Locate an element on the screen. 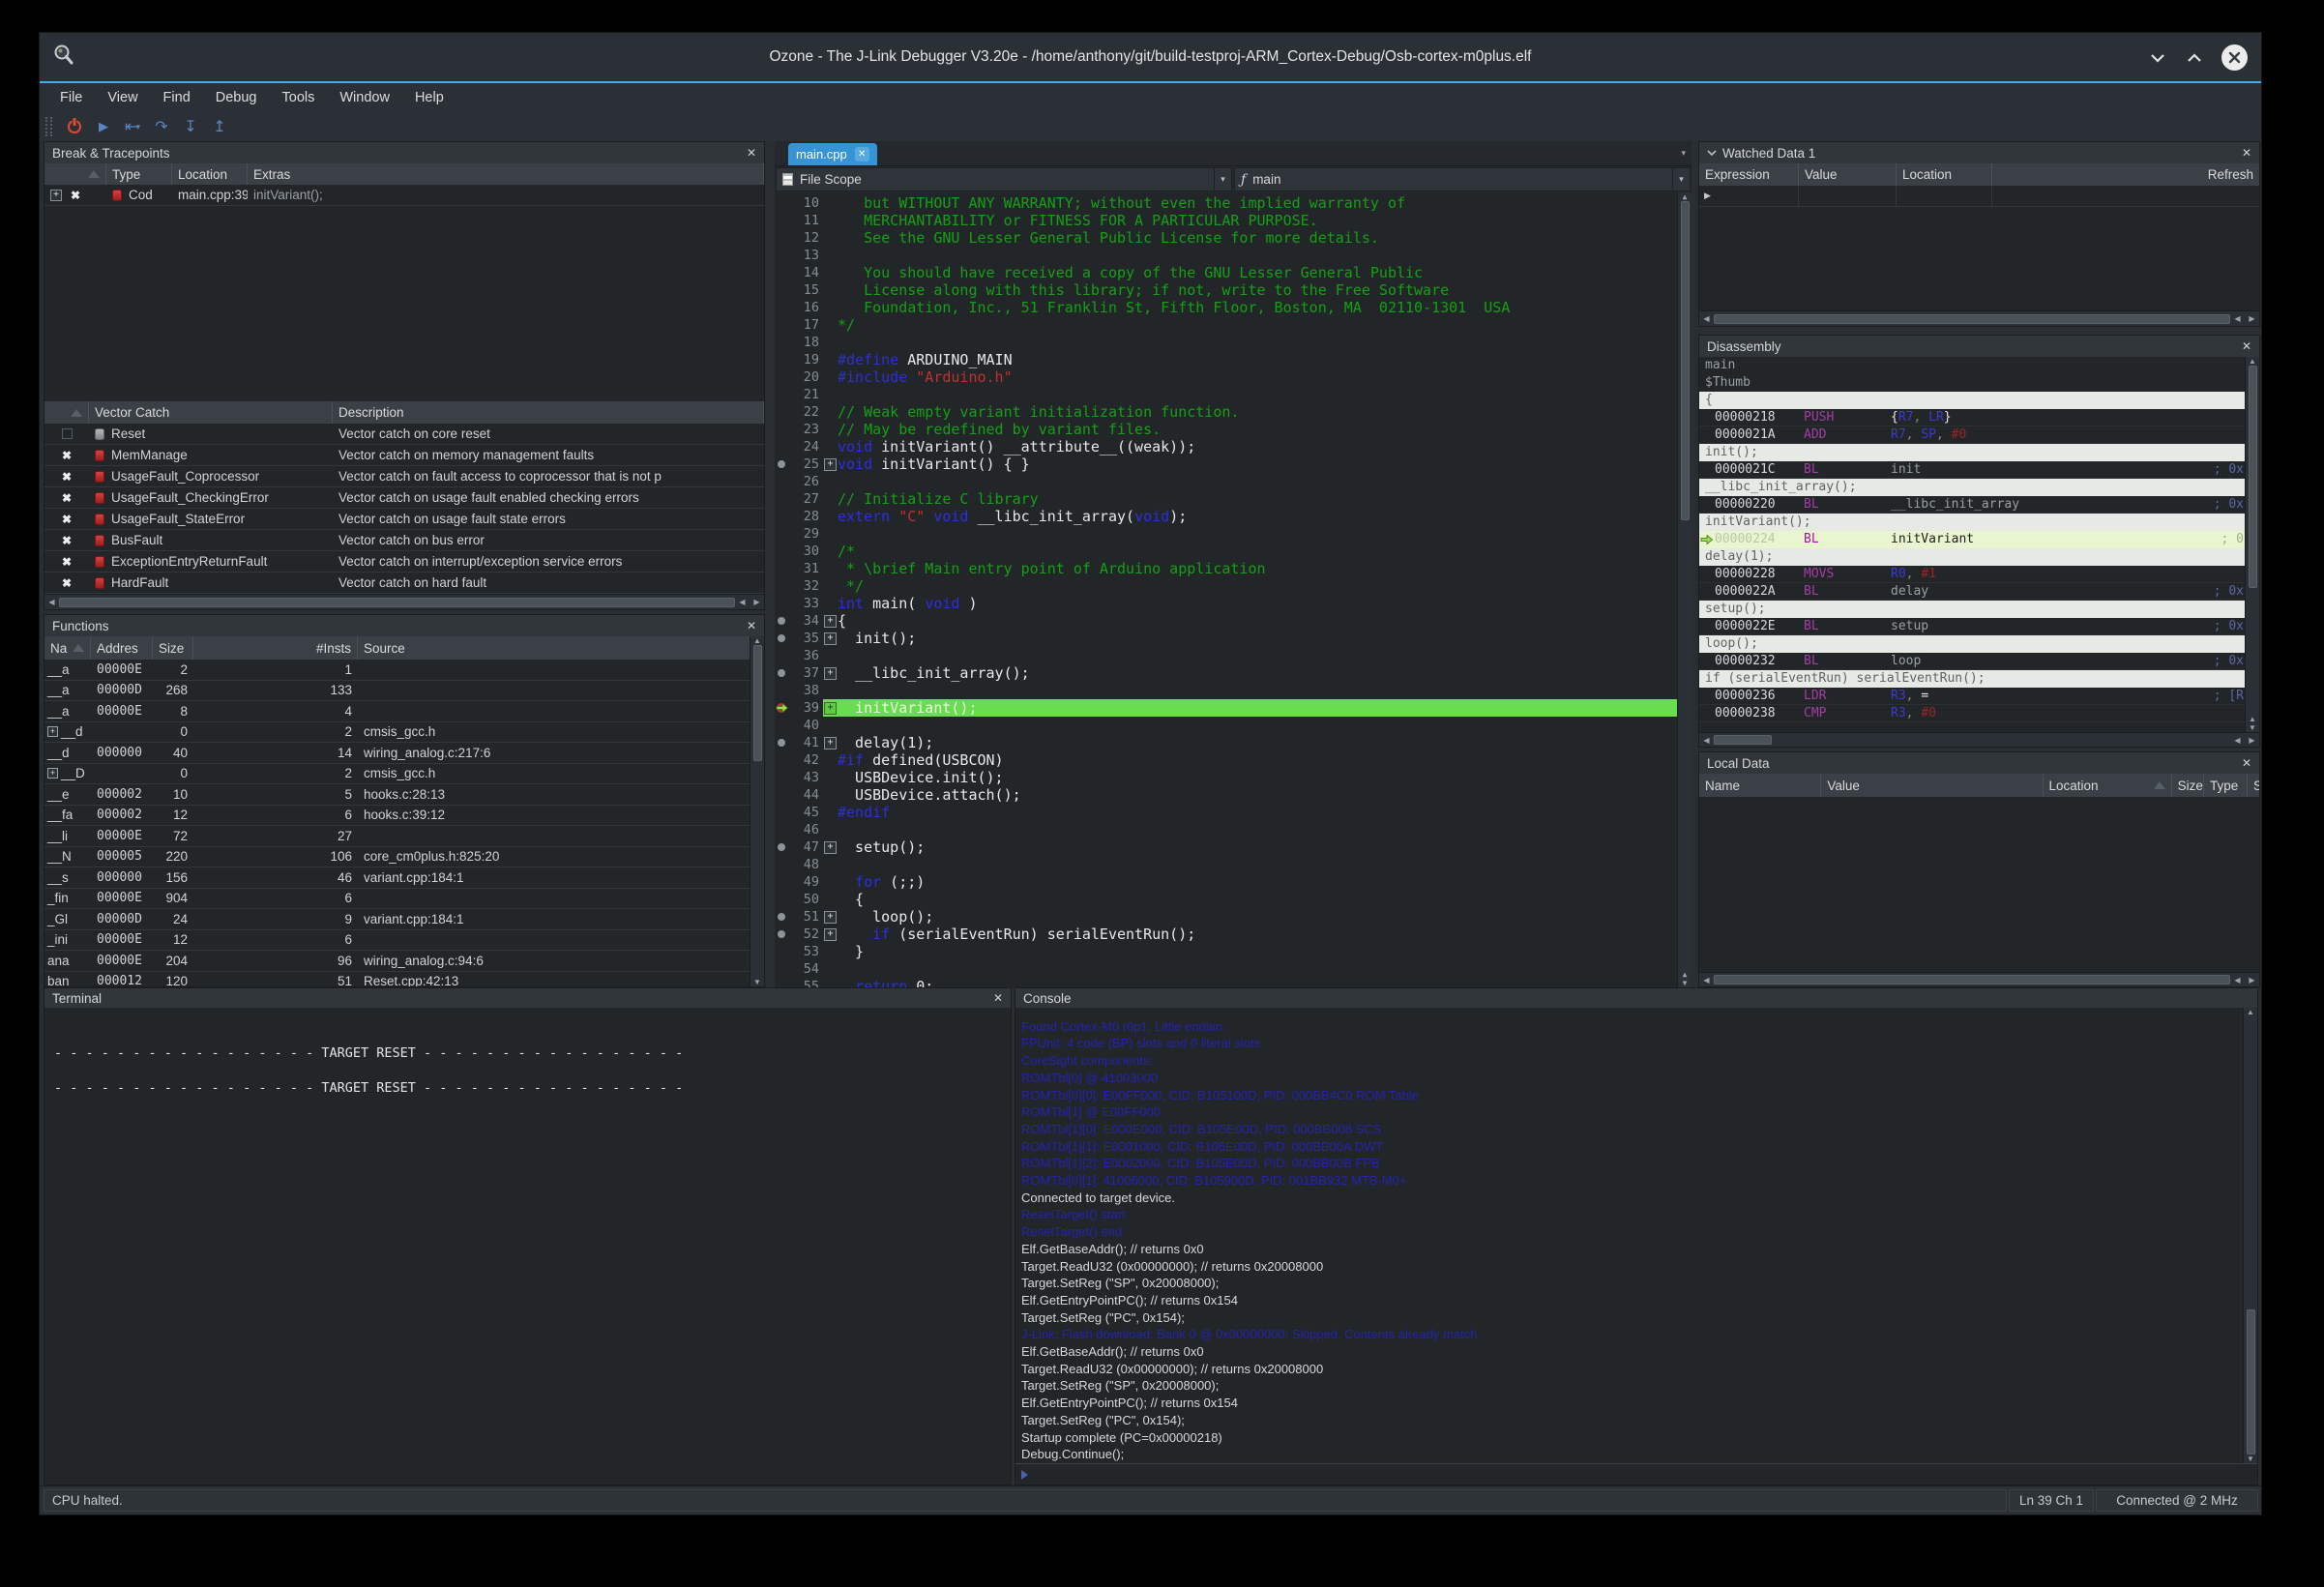 The image size is (2324, 1587). code-line: 23 // May be redefined by variant files. is located at coordinates (1226, 430).